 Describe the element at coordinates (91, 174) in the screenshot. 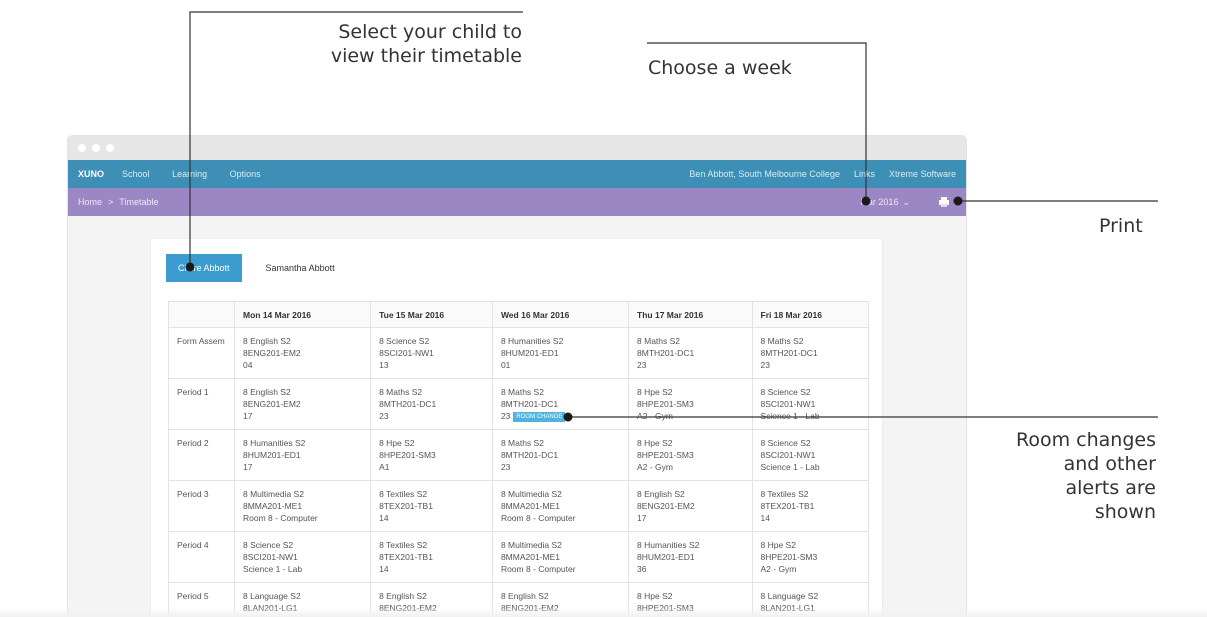

I see `brand-logo: XUNO` at that location.